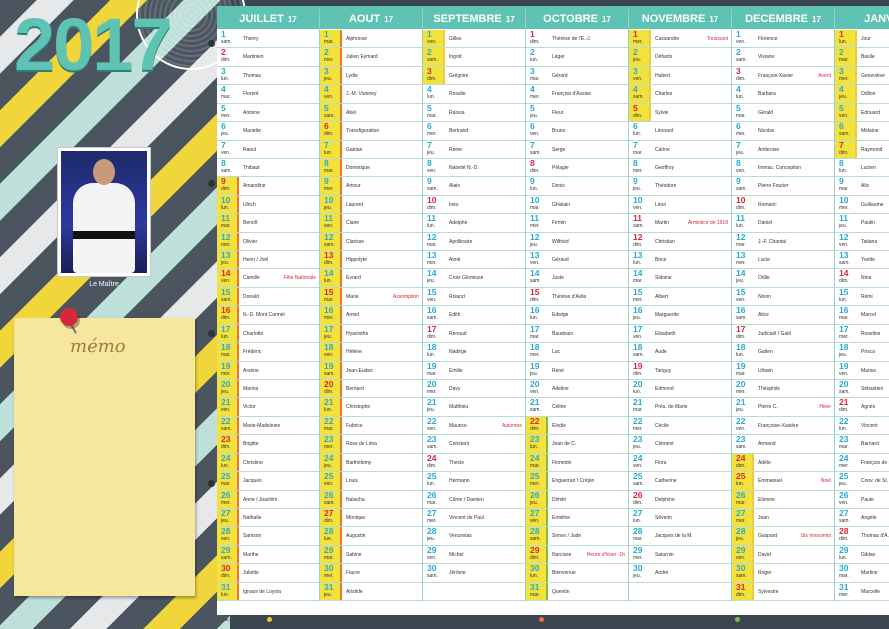 This screenshot has width=889, height=629. What do you see at coordinates (783, 278) in the screenshot?
I see `day-cell: 14 jeu. Odile` at bounding box center [783, 278].